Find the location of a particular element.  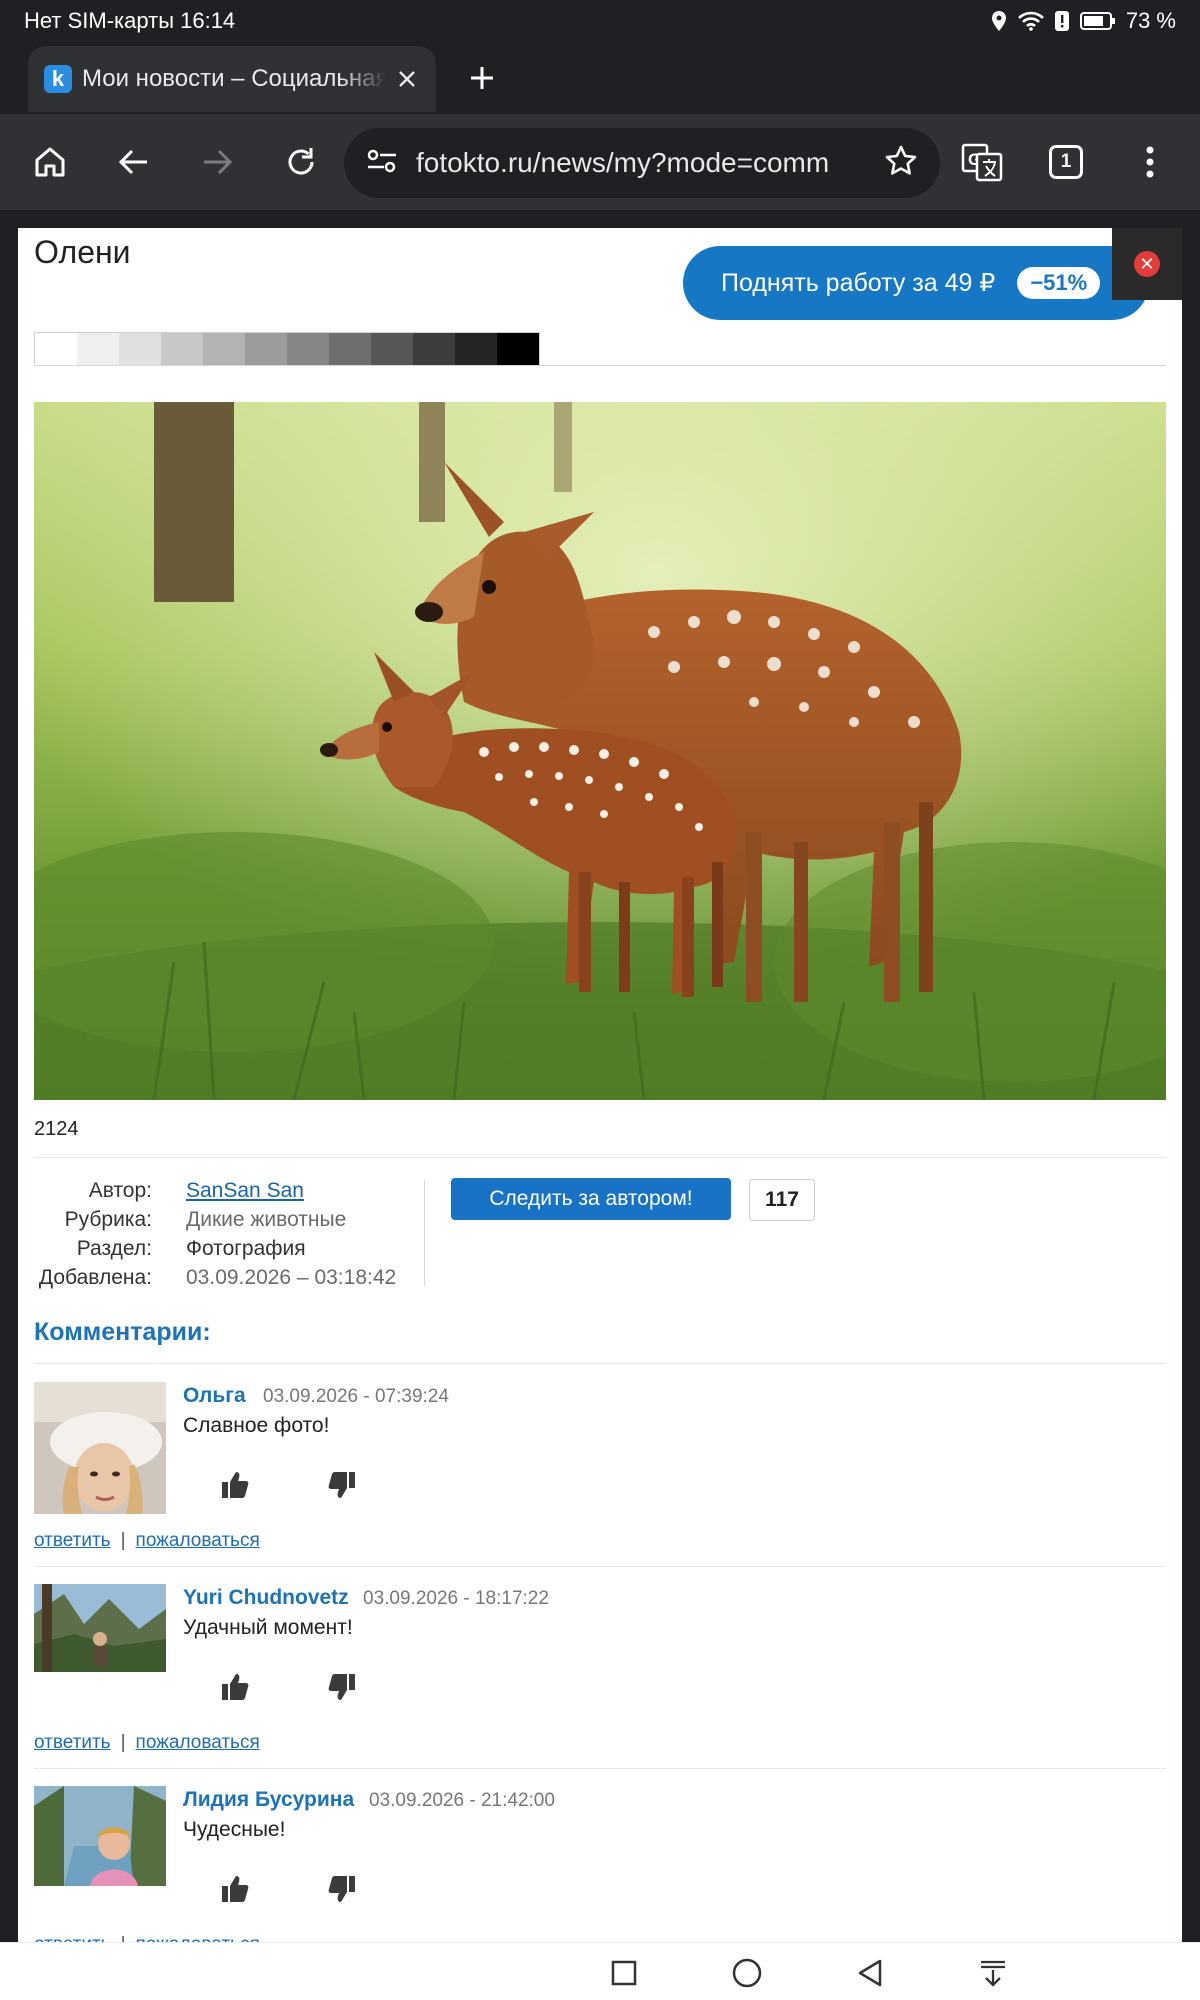

follow-author-button: Следить за автором! is located at coordinates (591, 1199).